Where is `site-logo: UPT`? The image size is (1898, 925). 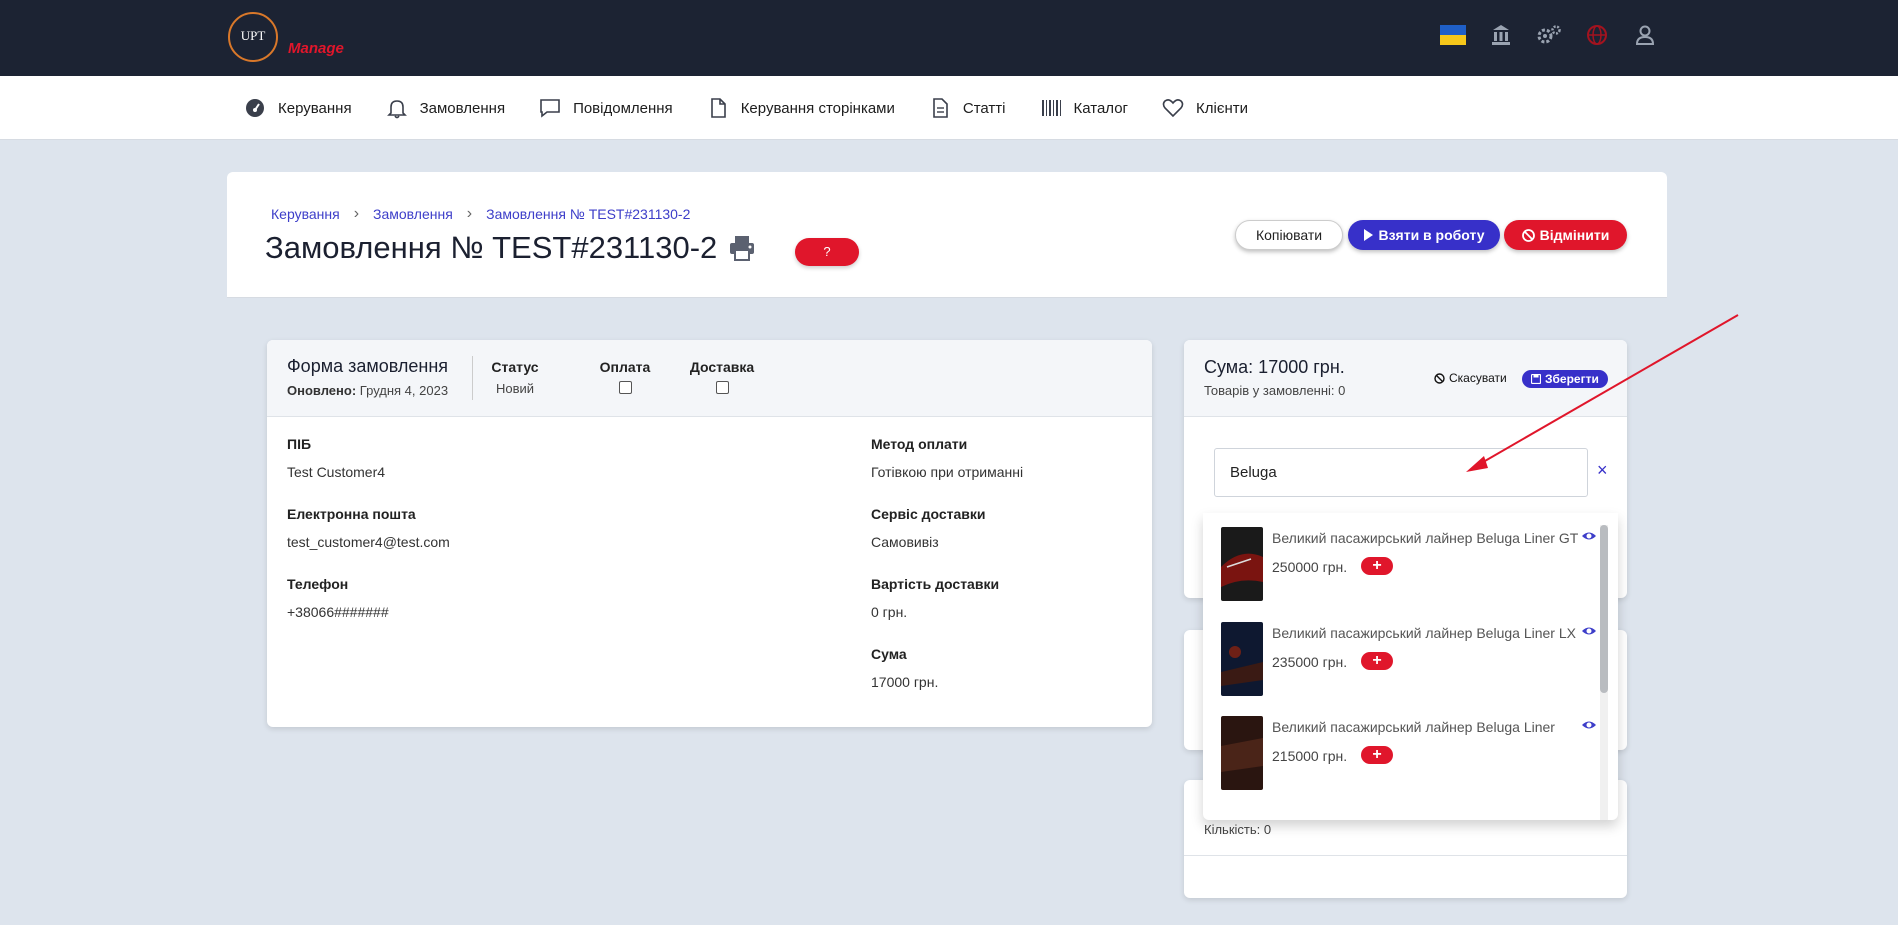
site-logo: UPT is located at coordinates (253, 37).